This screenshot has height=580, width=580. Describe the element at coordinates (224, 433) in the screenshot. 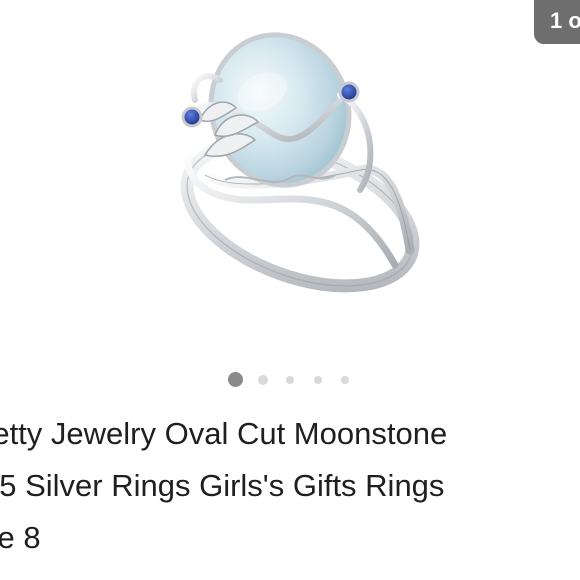

I see `product-title-line-1: retty Jewelry Oval Cut Moonstone` at that location.